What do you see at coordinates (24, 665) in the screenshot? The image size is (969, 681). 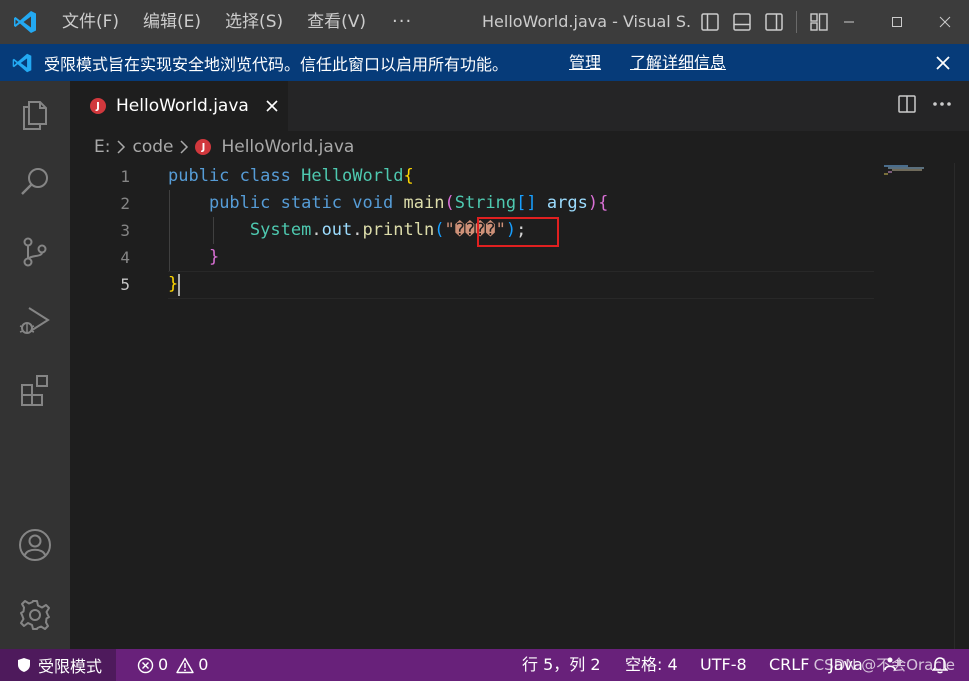 I see `shield-icon` at bounding box center [24, 665].